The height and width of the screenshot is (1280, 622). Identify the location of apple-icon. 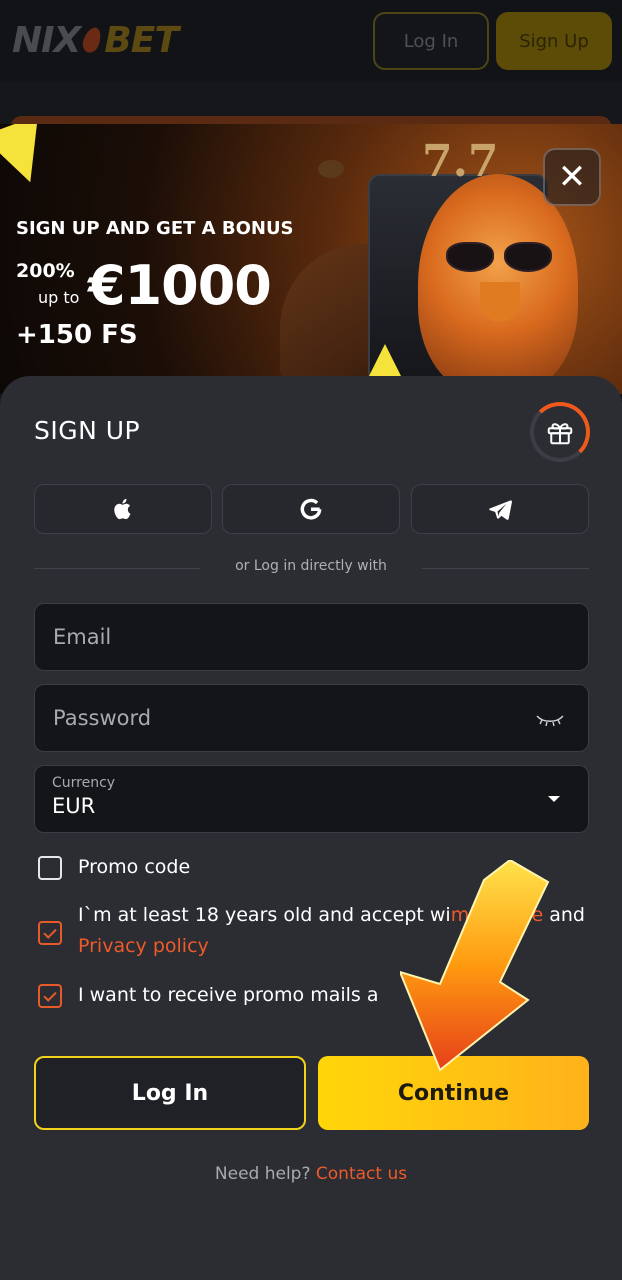
(122, 509).